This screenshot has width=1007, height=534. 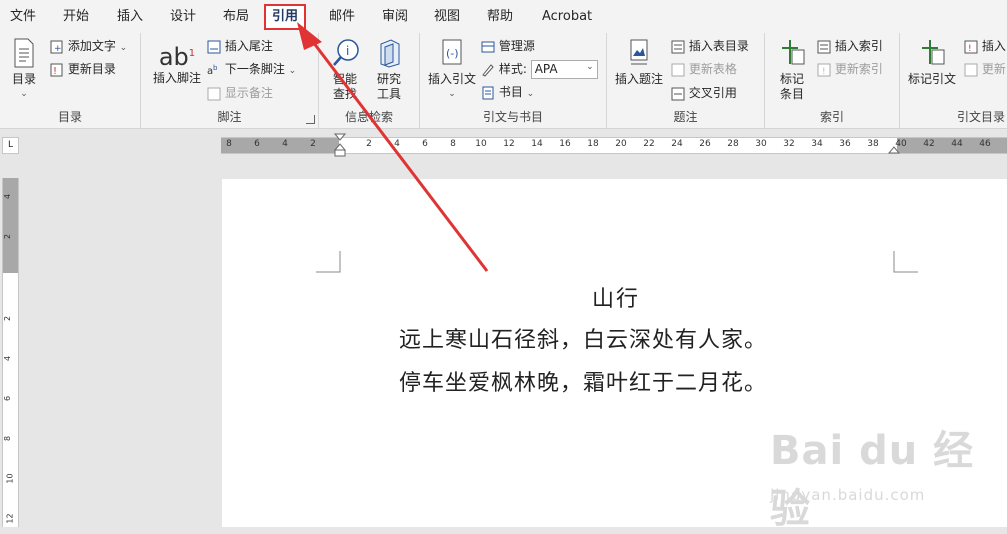 What do you see at coordinates (76, 17) in the screenshot?
I see `tab-home: 开始` at bounding box center [76, 17].